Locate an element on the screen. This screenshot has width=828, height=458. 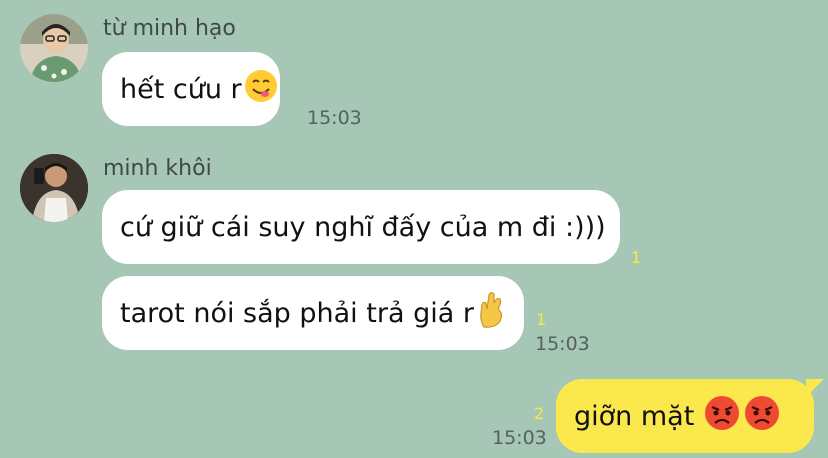
yum-face-icon is located at coordinates (261, 89).